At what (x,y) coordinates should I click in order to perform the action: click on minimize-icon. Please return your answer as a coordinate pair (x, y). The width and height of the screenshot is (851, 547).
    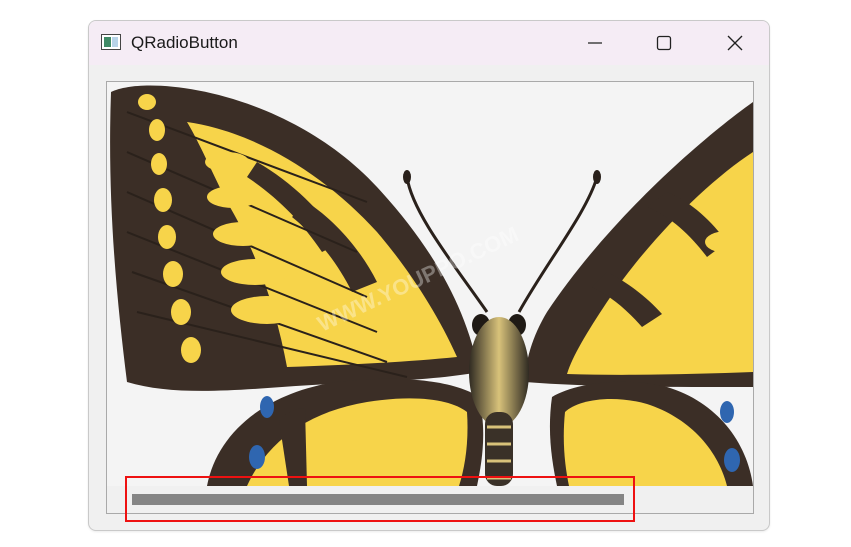
    Looking at the image, I should click on (595, 43).